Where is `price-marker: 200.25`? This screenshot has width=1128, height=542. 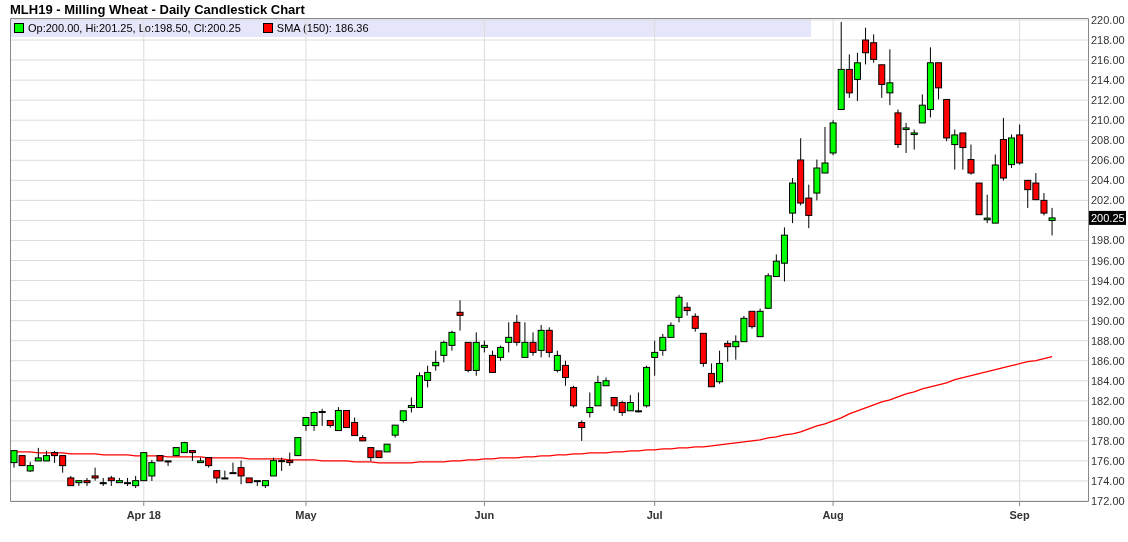
price-marker: 200.25 is located at coordinates (1107, 217).